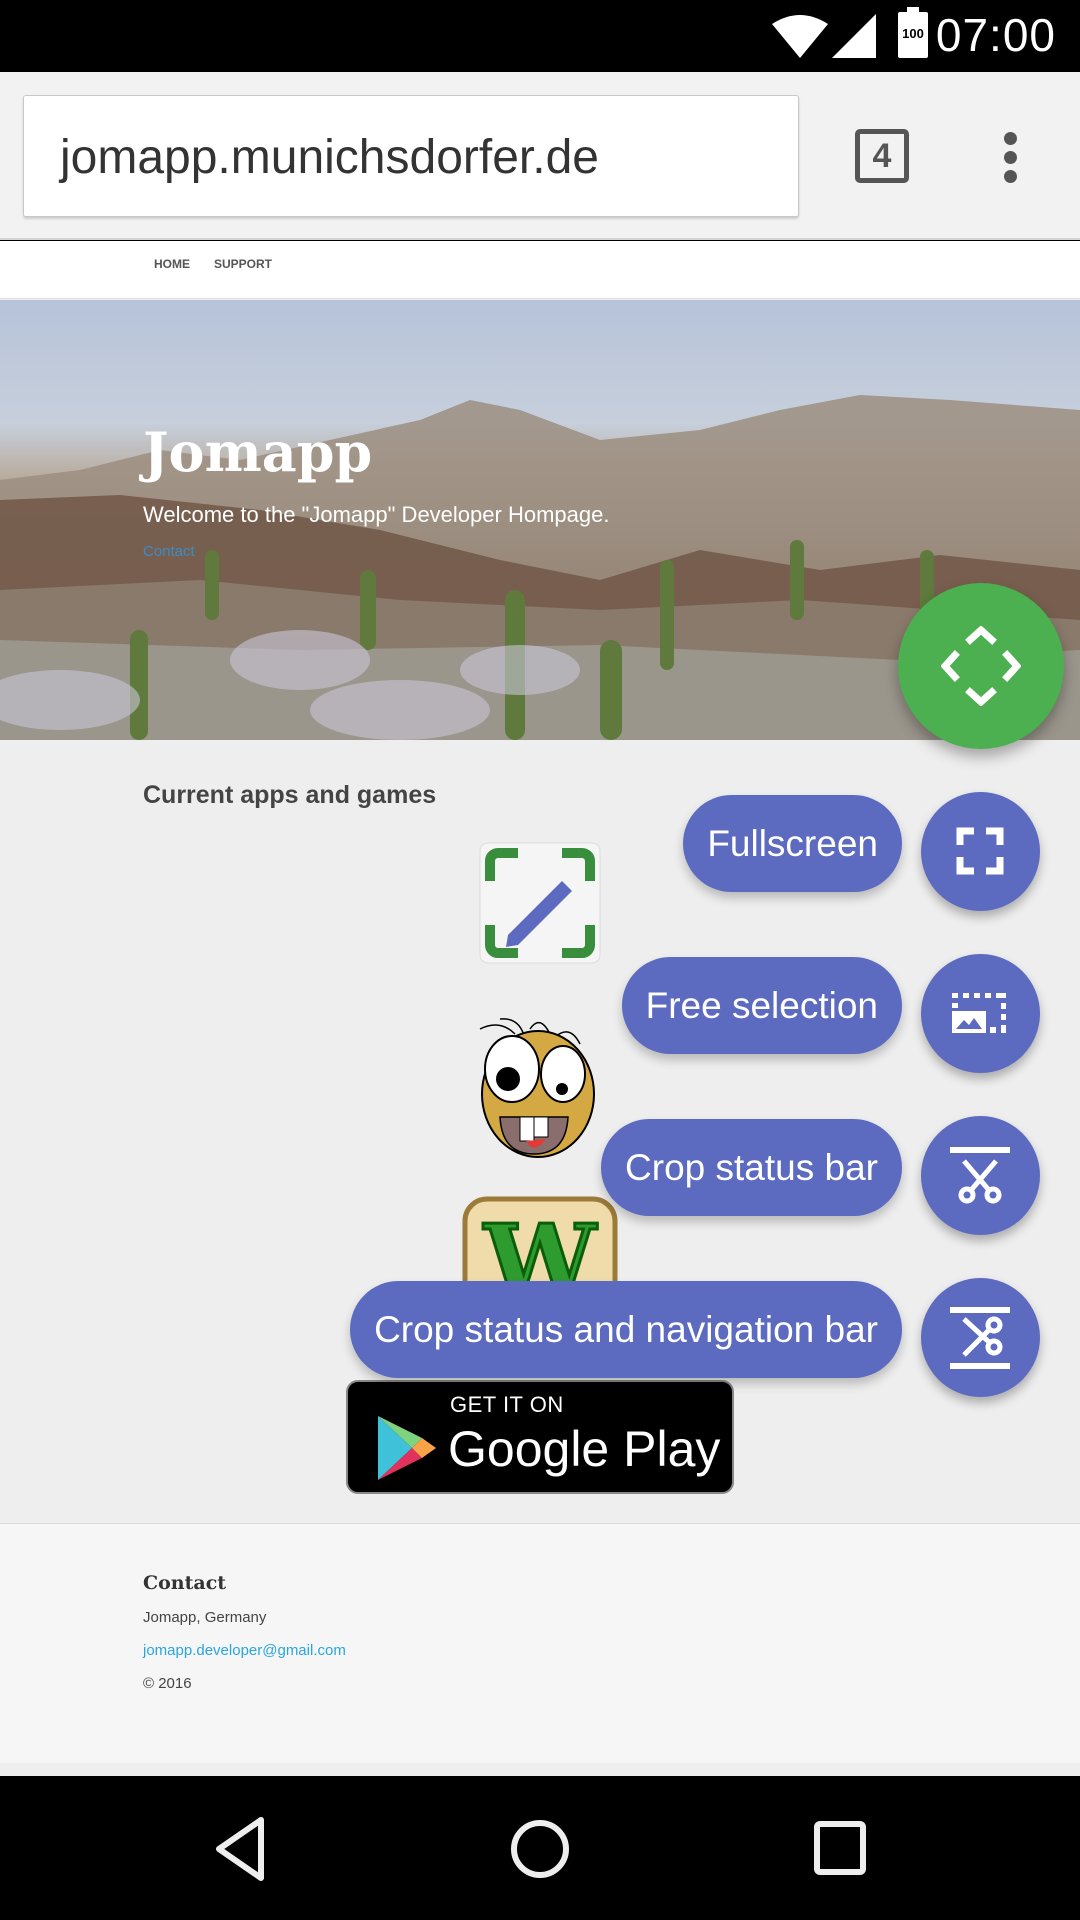  I want to click on hero-contact-link: Contact, so click(169, 551).